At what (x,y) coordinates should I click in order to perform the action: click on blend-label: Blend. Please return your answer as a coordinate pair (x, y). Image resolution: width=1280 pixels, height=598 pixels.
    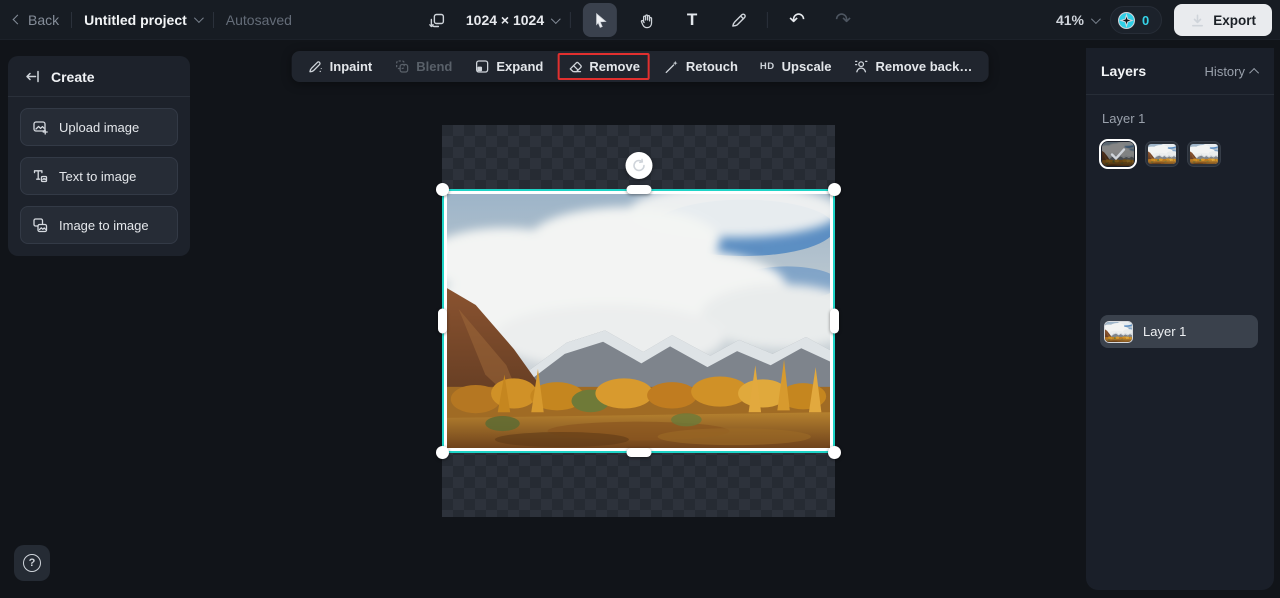
    Looking at the image, I should click on (434, 66).